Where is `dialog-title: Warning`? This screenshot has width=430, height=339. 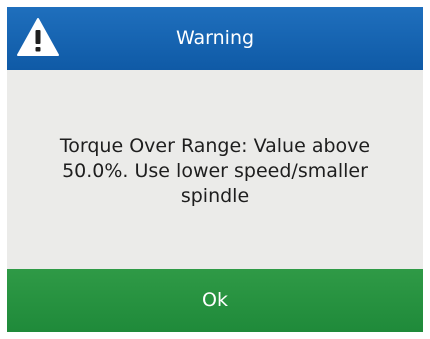 dialog-title: Warning is located at coordinates (215, 38).